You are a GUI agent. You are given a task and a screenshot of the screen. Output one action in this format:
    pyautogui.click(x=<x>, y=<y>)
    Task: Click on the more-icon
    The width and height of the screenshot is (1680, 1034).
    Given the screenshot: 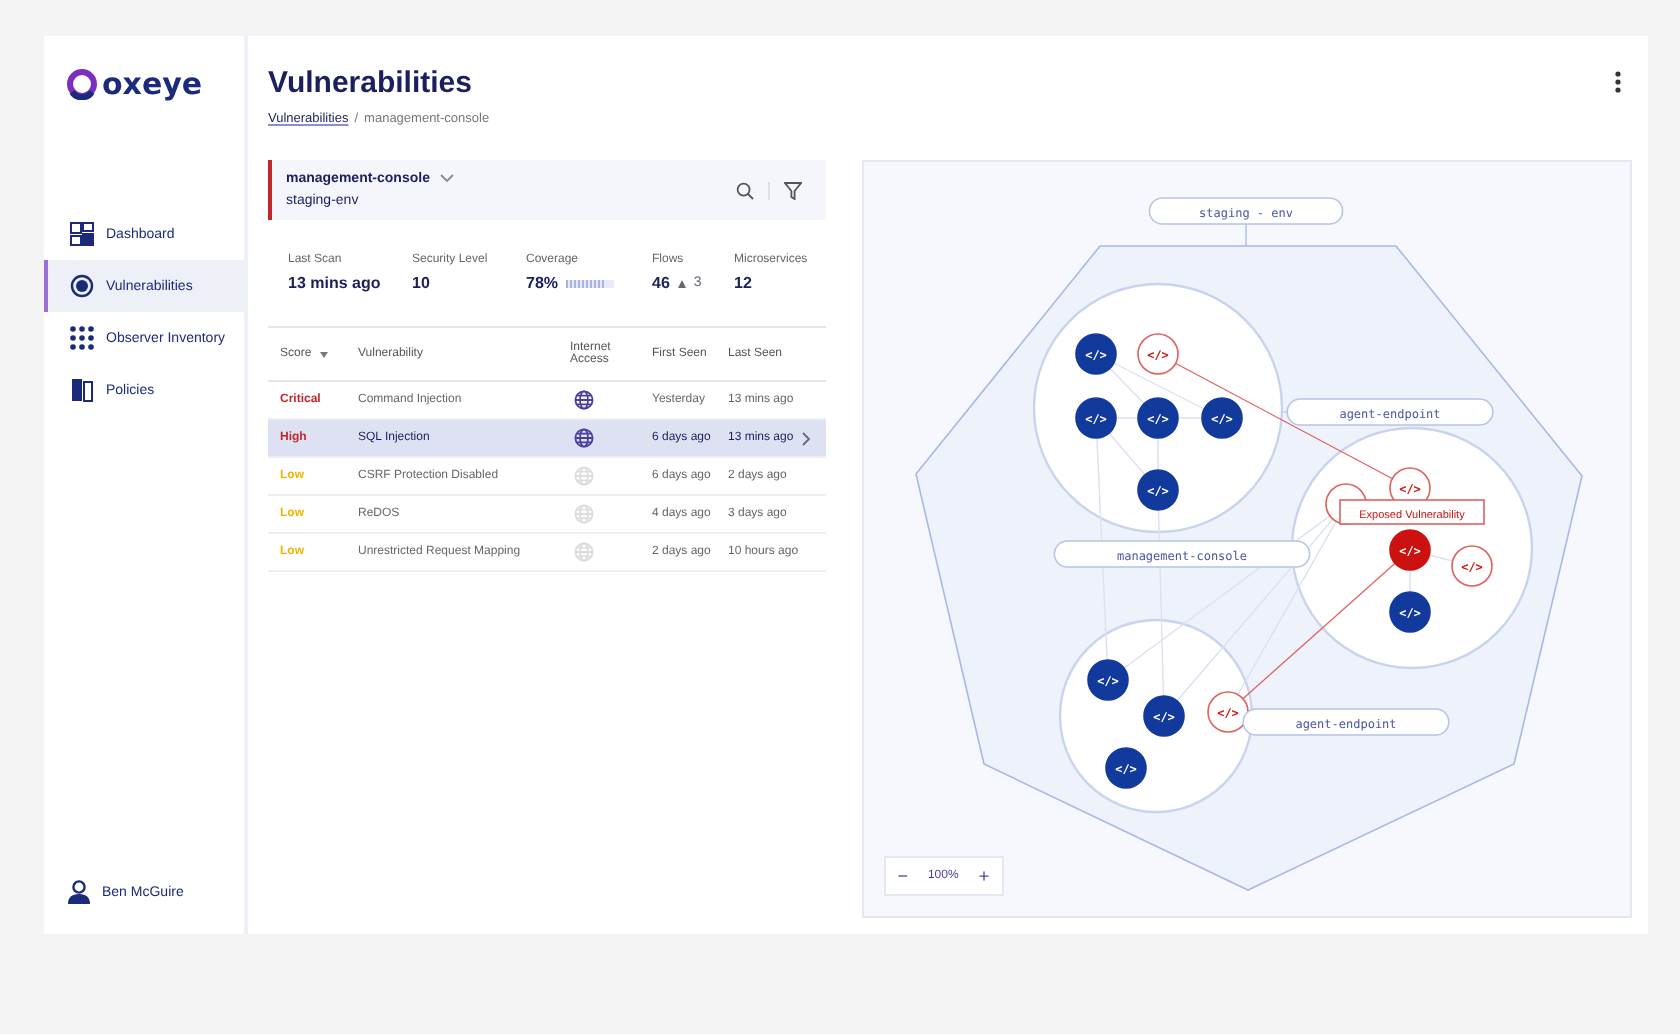 What is the action you would take?
    pyautogui.click(x=1618, y=82)
    